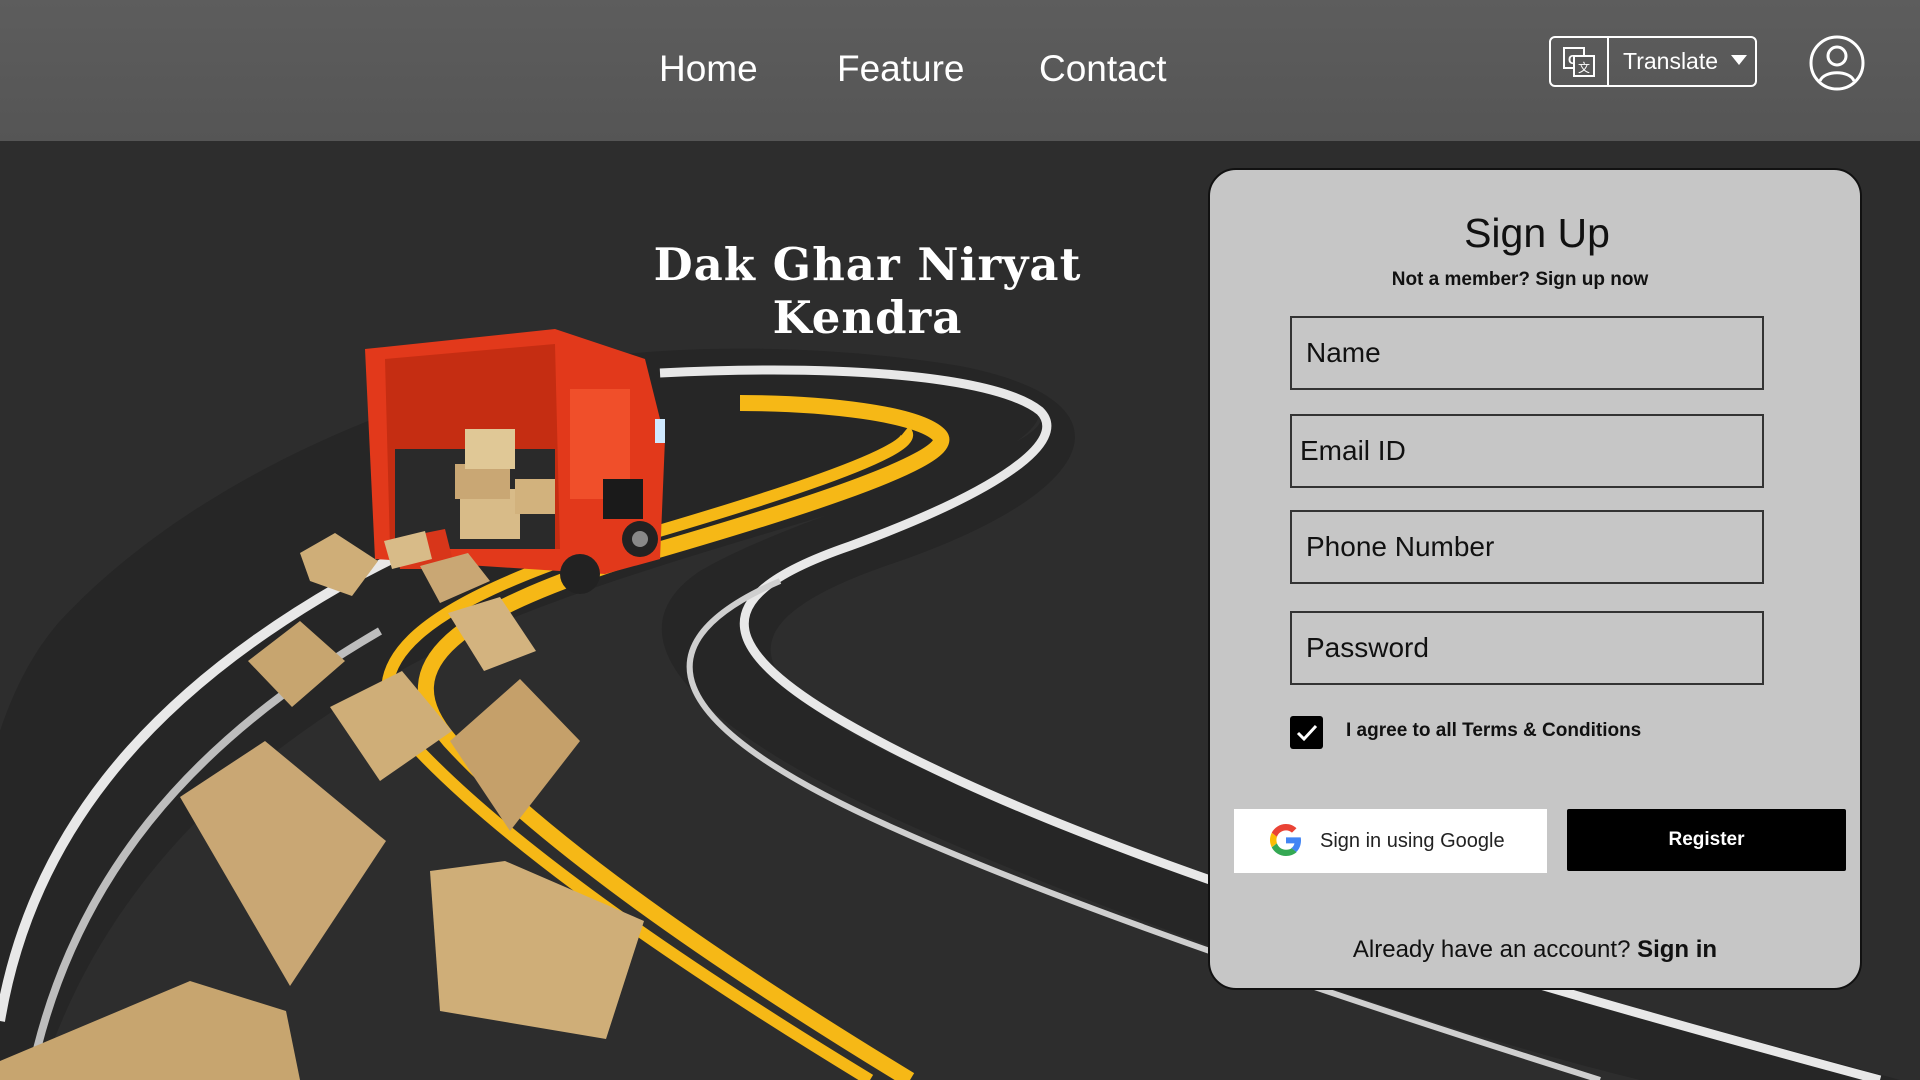 The width and height of the screenshot is (1920, 1080). What do you see at coordinates (1739, 62) in the screenshot?
I see `chevron-down-icon` at bounding box center [1739, 62].